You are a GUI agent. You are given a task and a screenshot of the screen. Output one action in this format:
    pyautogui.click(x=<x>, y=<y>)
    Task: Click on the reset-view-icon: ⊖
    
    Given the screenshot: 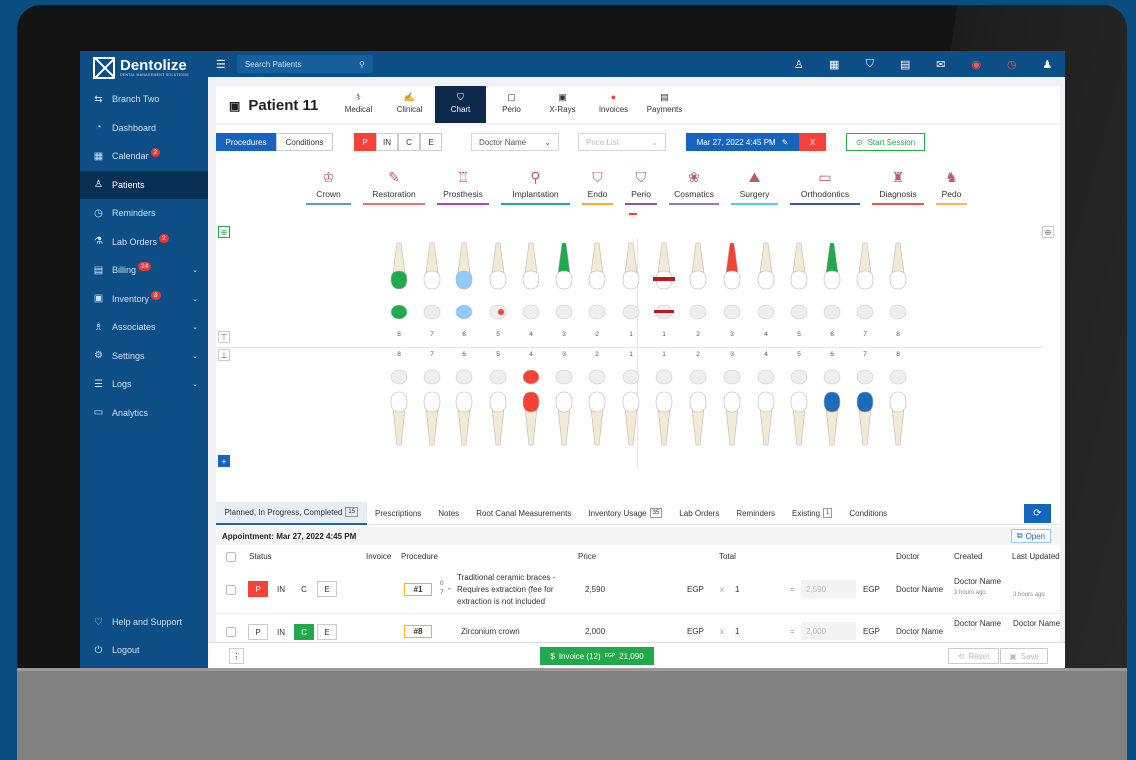 What is the action you would take?
    pyautogui.click(x=1048, y=232)
    